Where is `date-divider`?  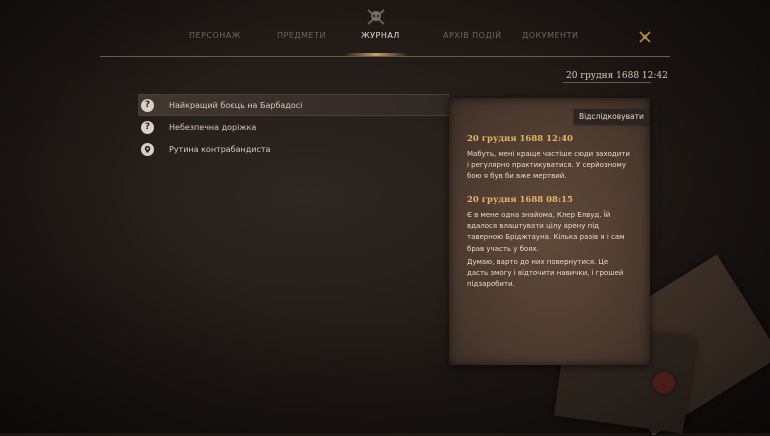
date-divider is located at coordinates (607, 82).